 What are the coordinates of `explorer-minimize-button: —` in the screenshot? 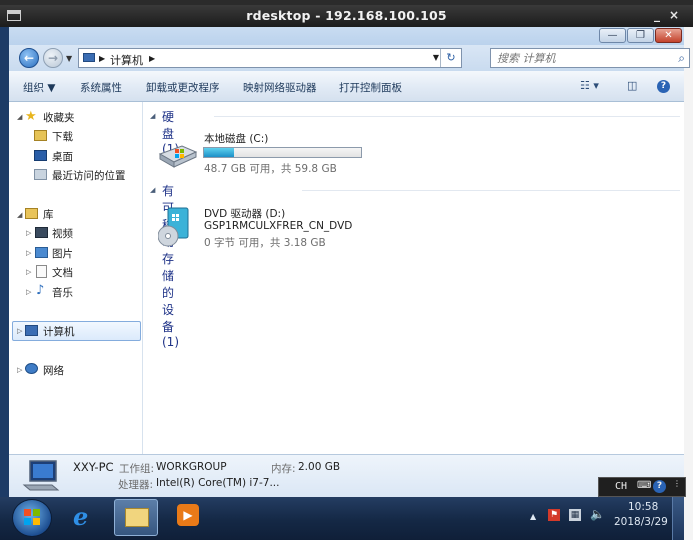 It's located at (612, 35).